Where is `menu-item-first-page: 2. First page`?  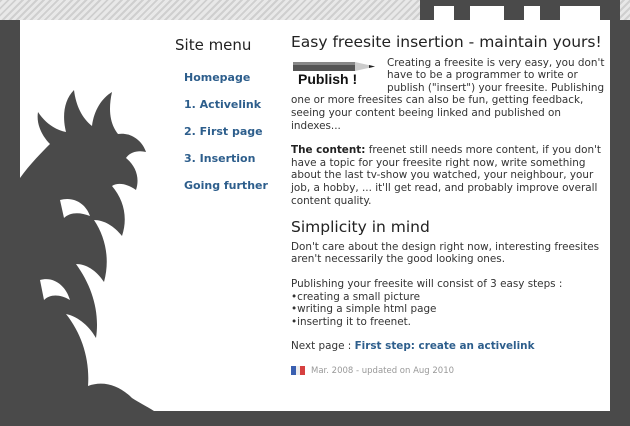 menu-item-first-page: 2. First page is located at coordinates (223, 131).